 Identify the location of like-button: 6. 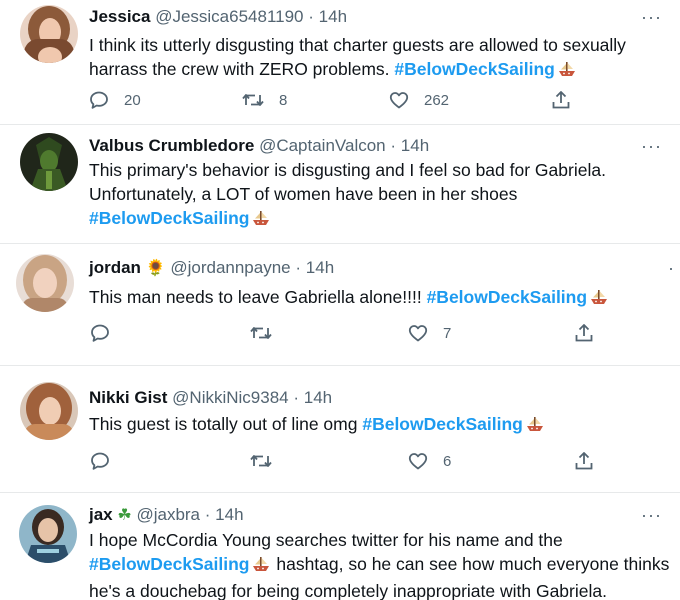
(429, 461).